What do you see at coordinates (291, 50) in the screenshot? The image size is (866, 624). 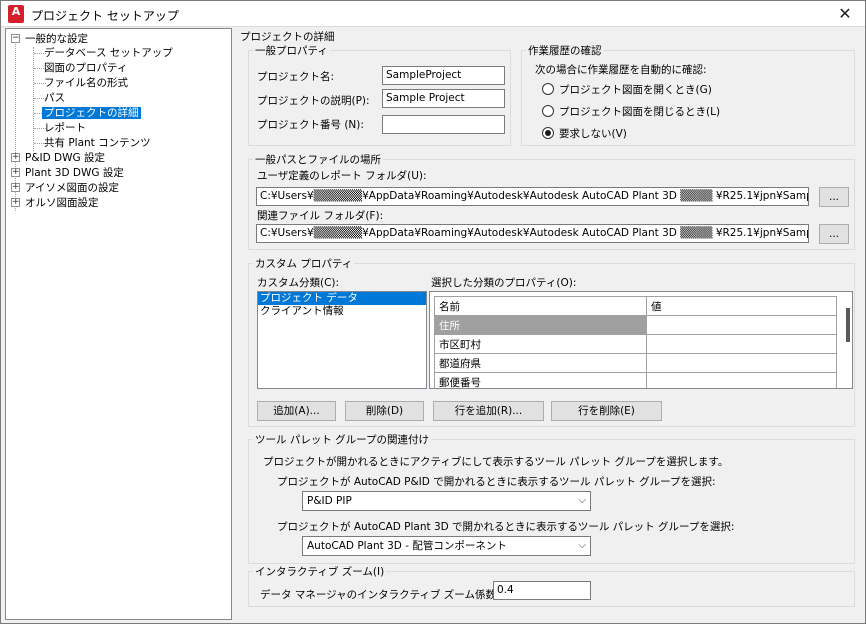 I see `group-title: 一般プロパティ` at bounding box center [291, 50].